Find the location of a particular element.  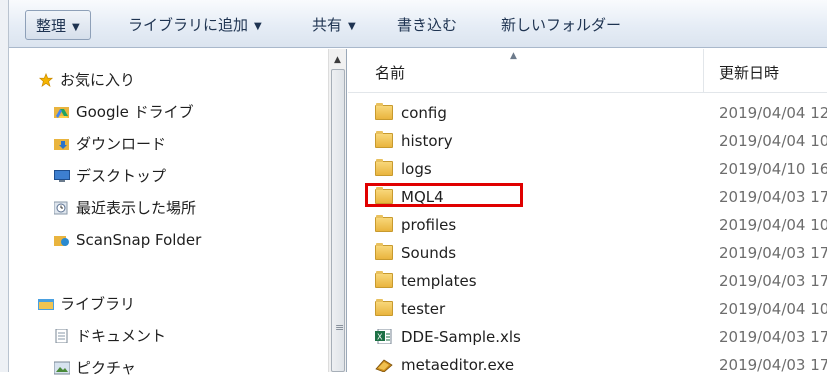

nav-item-label: 最近表示した場所 is located at coordinates (136, 208).